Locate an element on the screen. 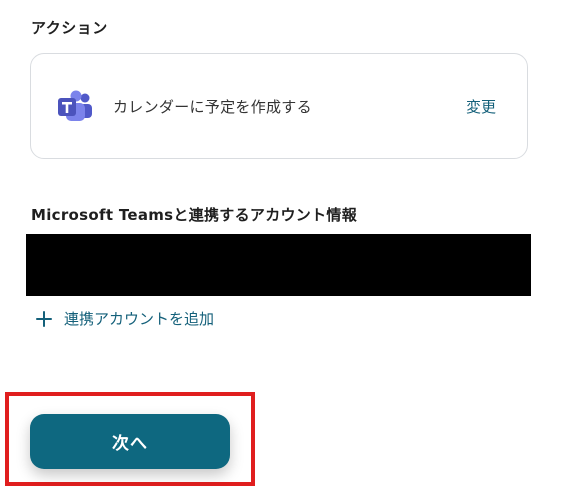  add-account-label: 連携アカウントを追加 is located at coordinates (139, 319).